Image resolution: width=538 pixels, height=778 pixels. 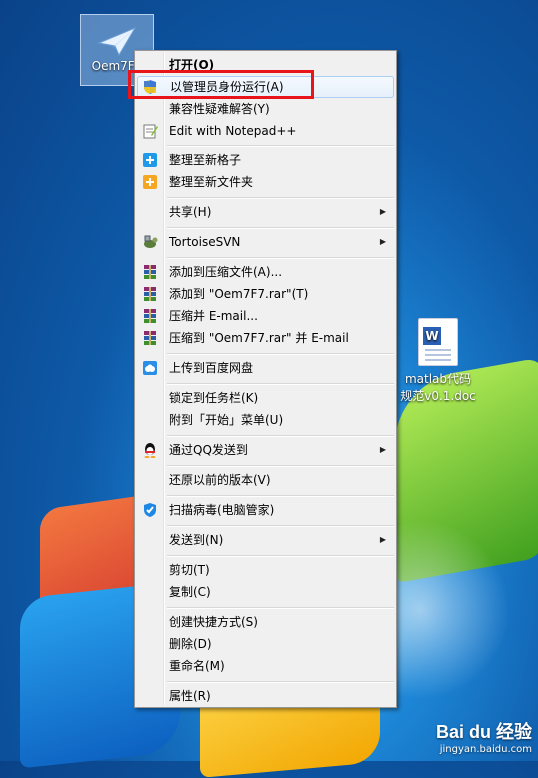 What do you see at coordinates (190, 696) in the screenshot?
I see `menu-item-label: 属性(R)` at bounding box center [190, 696].